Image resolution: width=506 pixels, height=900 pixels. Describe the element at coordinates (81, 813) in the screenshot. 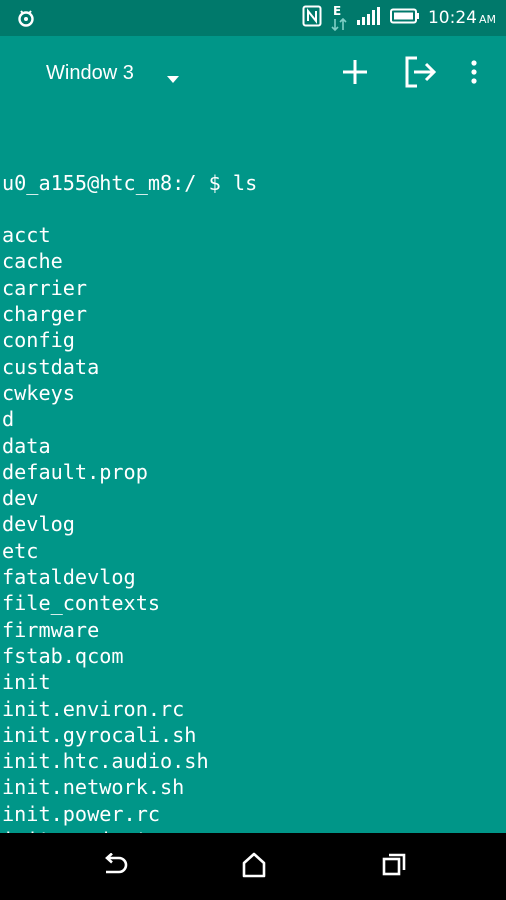

I see `terminal-line: init.power.rc` at that location.